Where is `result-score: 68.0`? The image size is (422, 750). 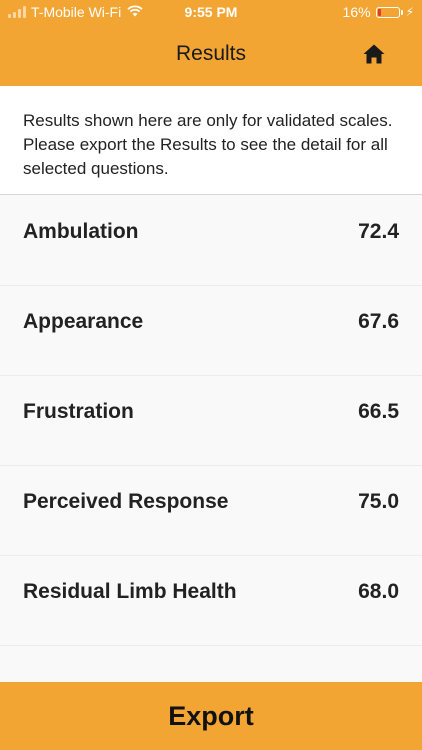
result-score: 68.0 is located at coordinates (378, 591).